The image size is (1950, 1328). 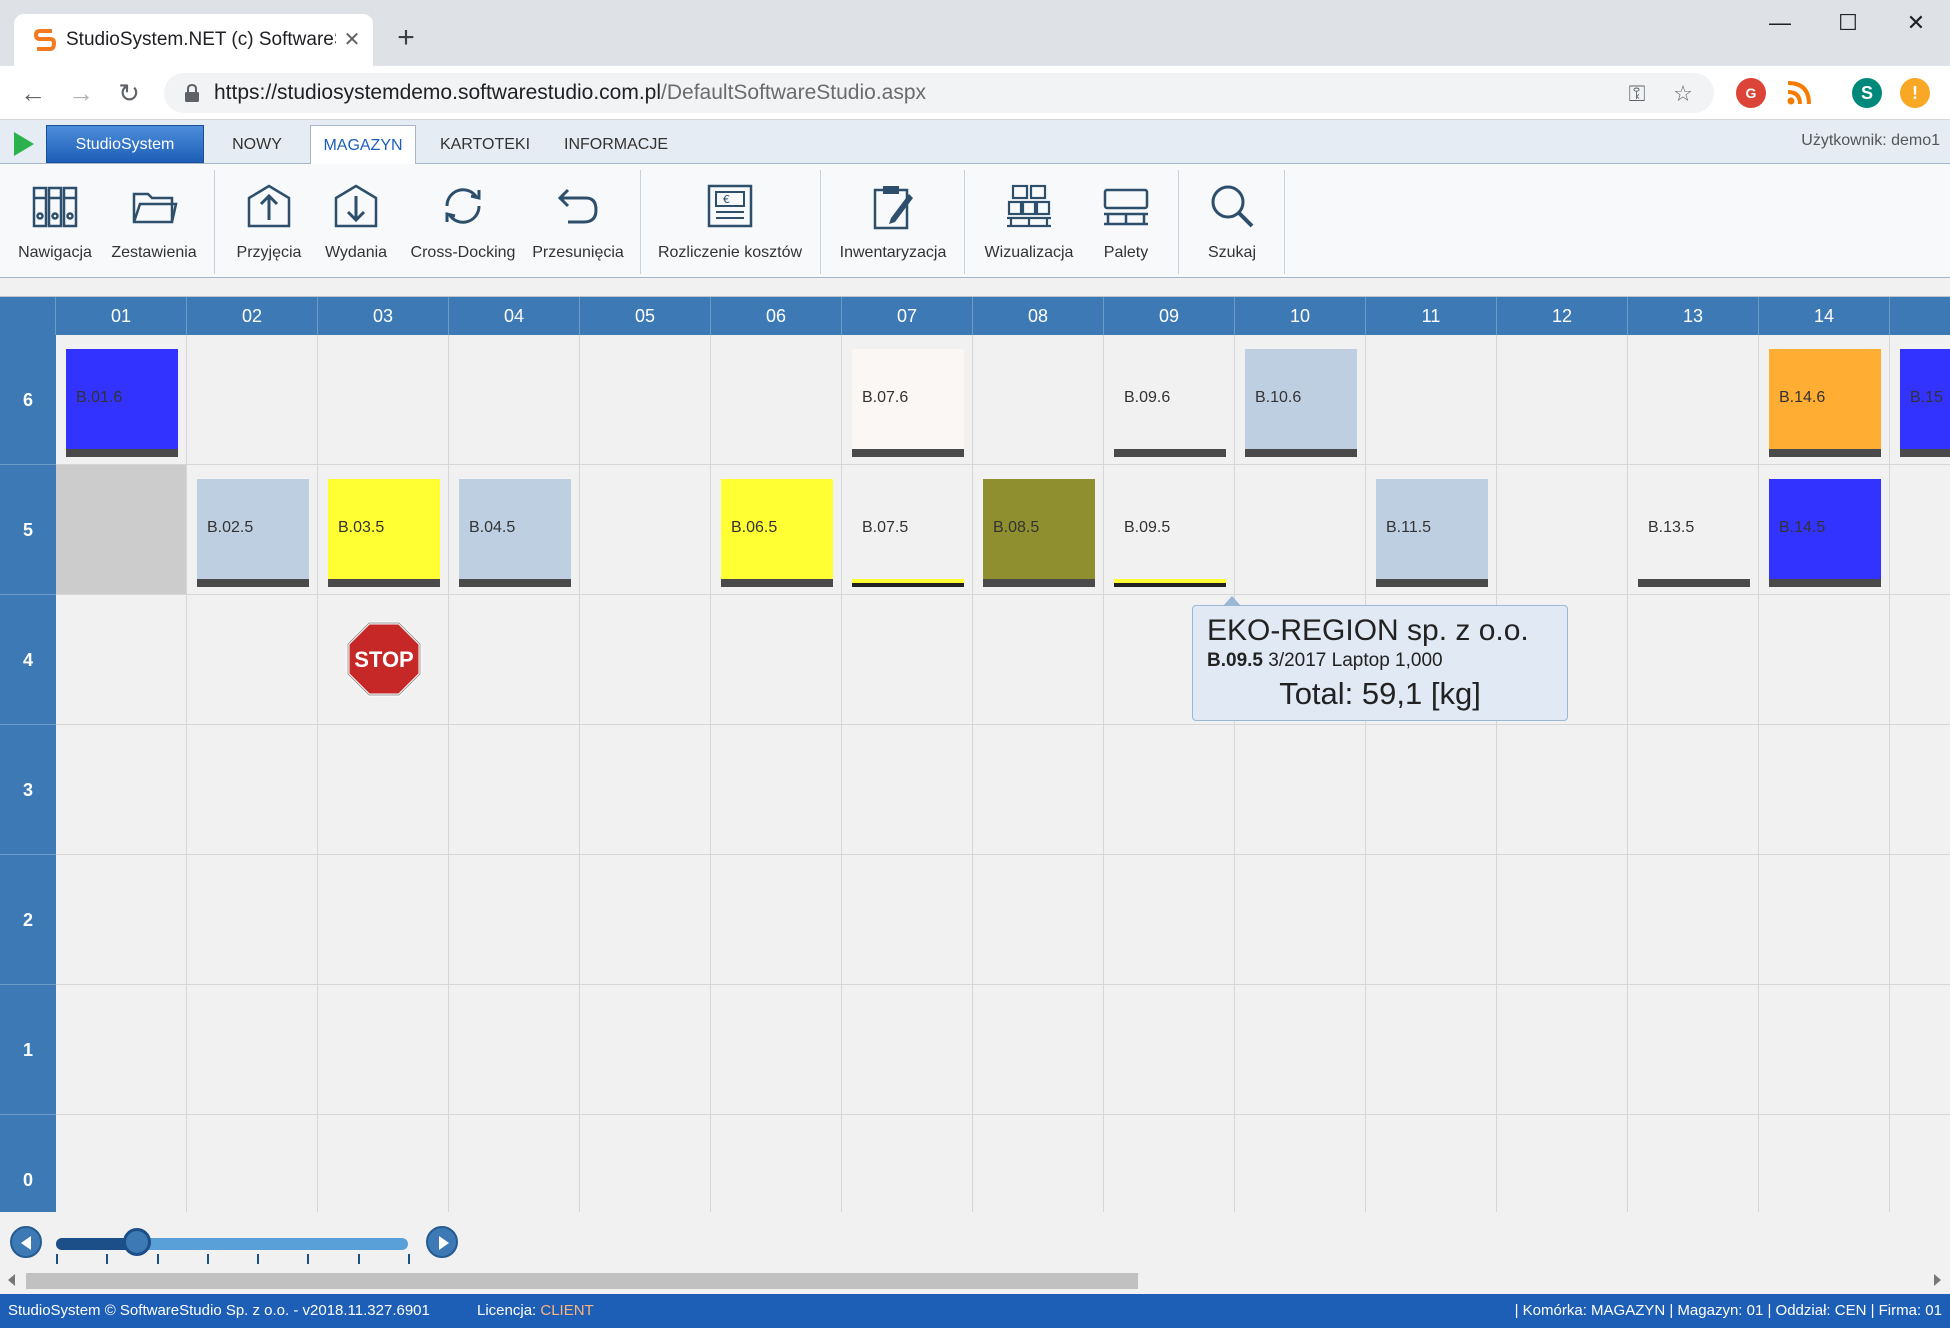 What do you see at coordinates (730, 221) in the screenshot?
I see `ribbon-rozliczenie-kosztow: € Rozliczenie kosztów` at bounding box center [730, 221].